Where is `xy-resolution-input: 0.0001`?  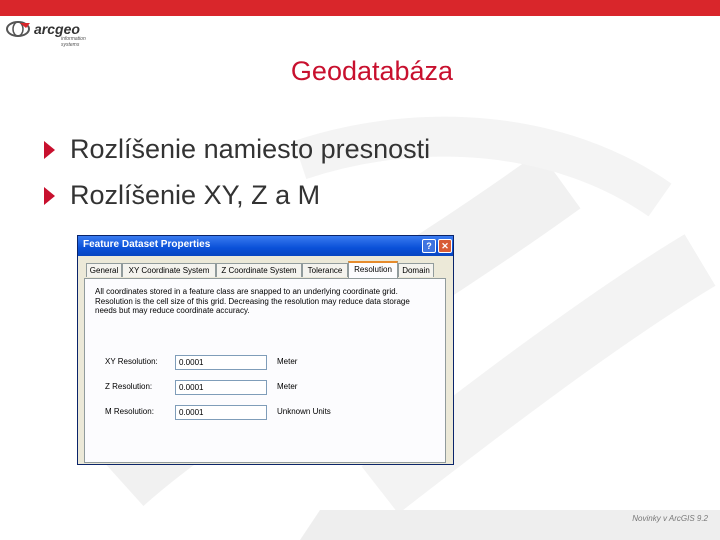
xy-resolution-input: 0.0001 is located at coordinates (221, 362).